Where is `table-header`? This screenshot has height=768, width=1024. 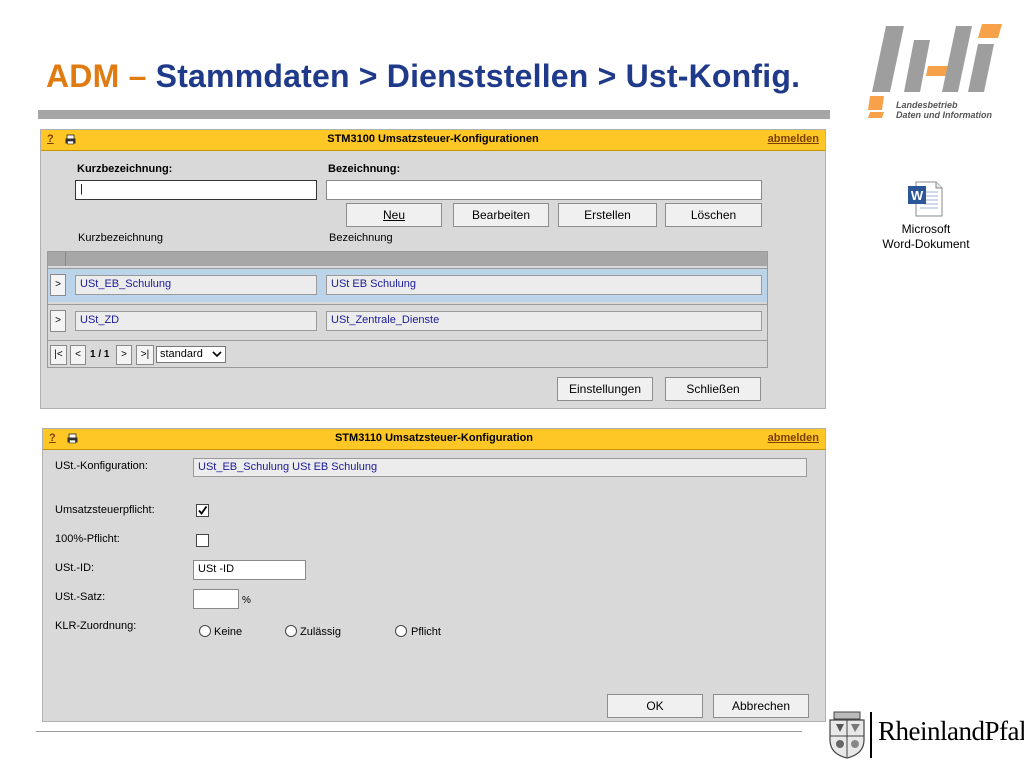
table-header is located at coordinates (407, 259).